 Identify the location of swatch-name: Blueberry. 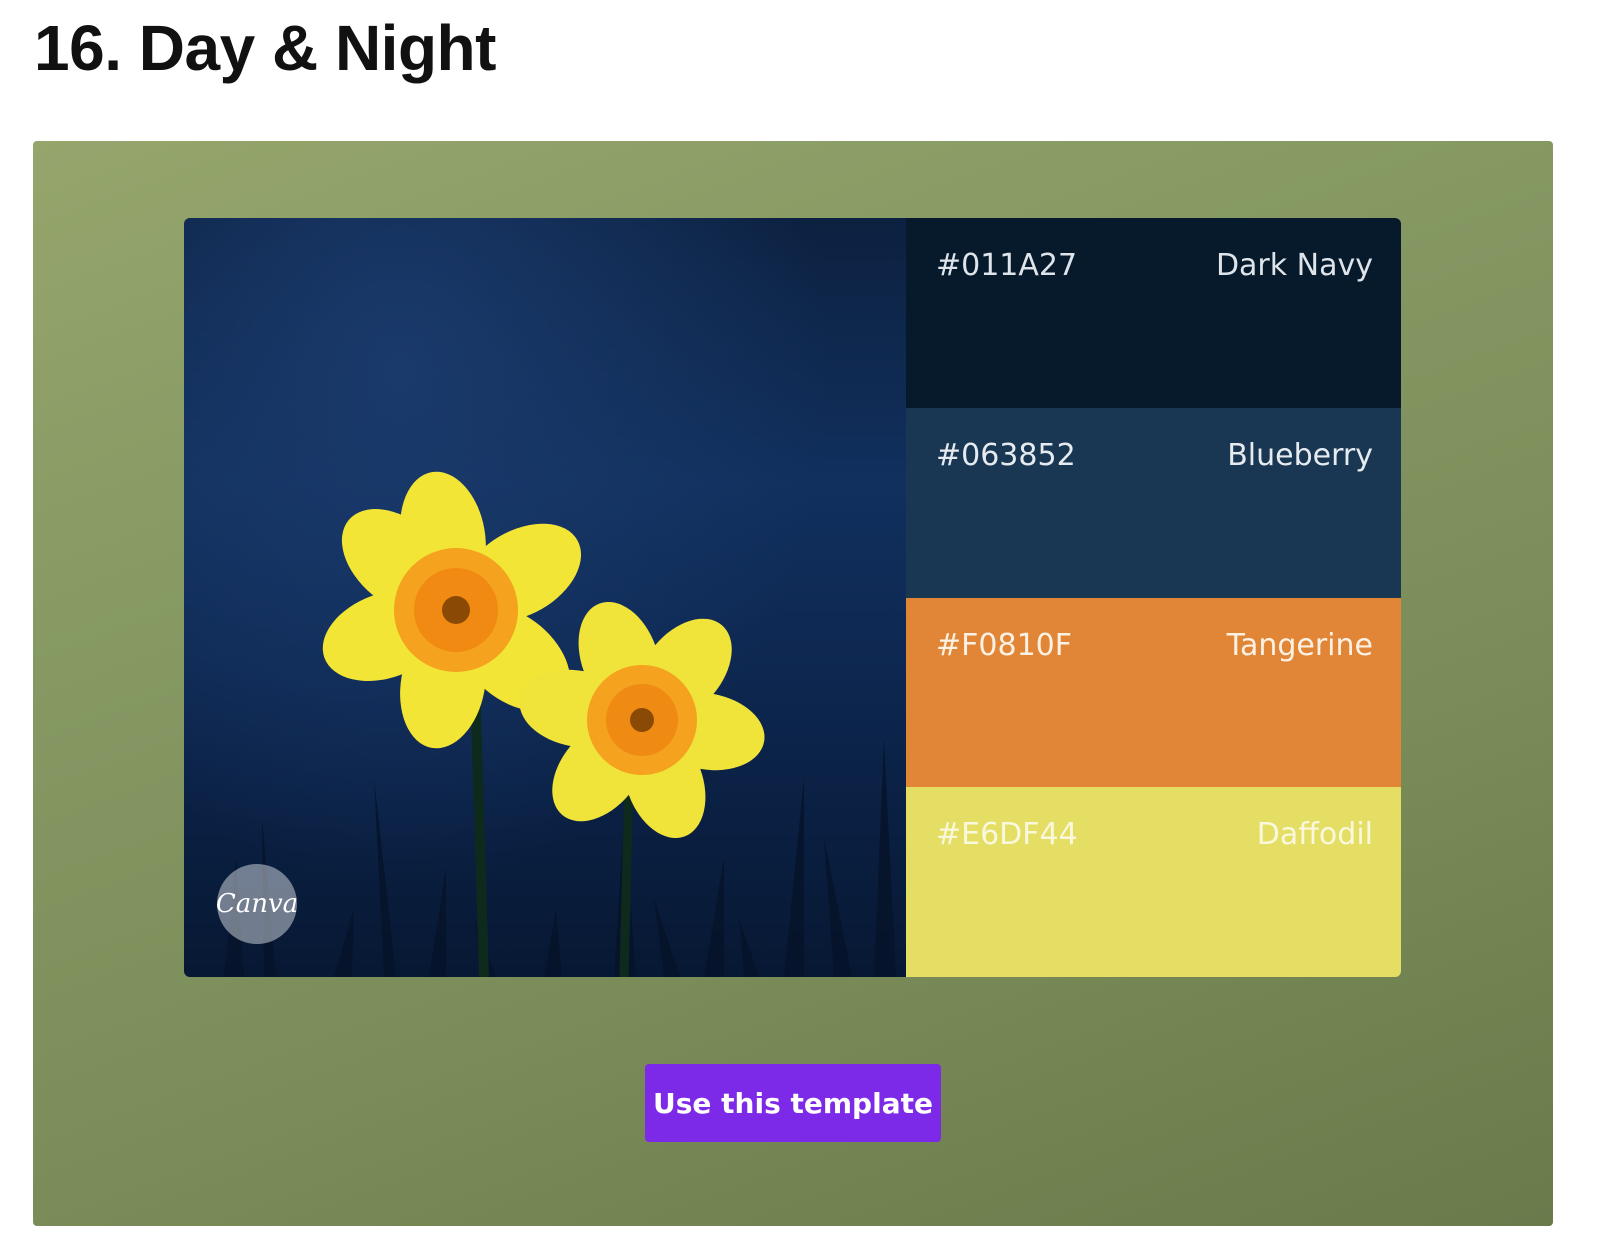
(1300, 455).